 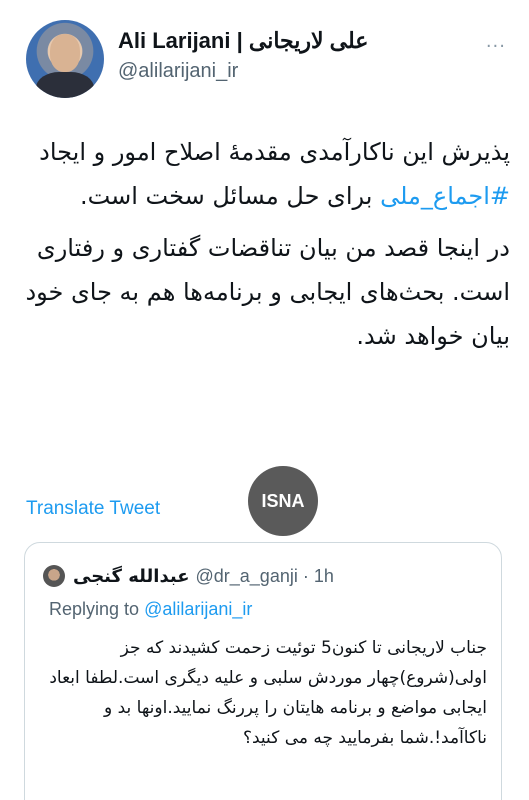 What do you see at coordinates (54, 576) in the screenshot?
I see `quoted-author-avatar` at bounding box center [54, 576].